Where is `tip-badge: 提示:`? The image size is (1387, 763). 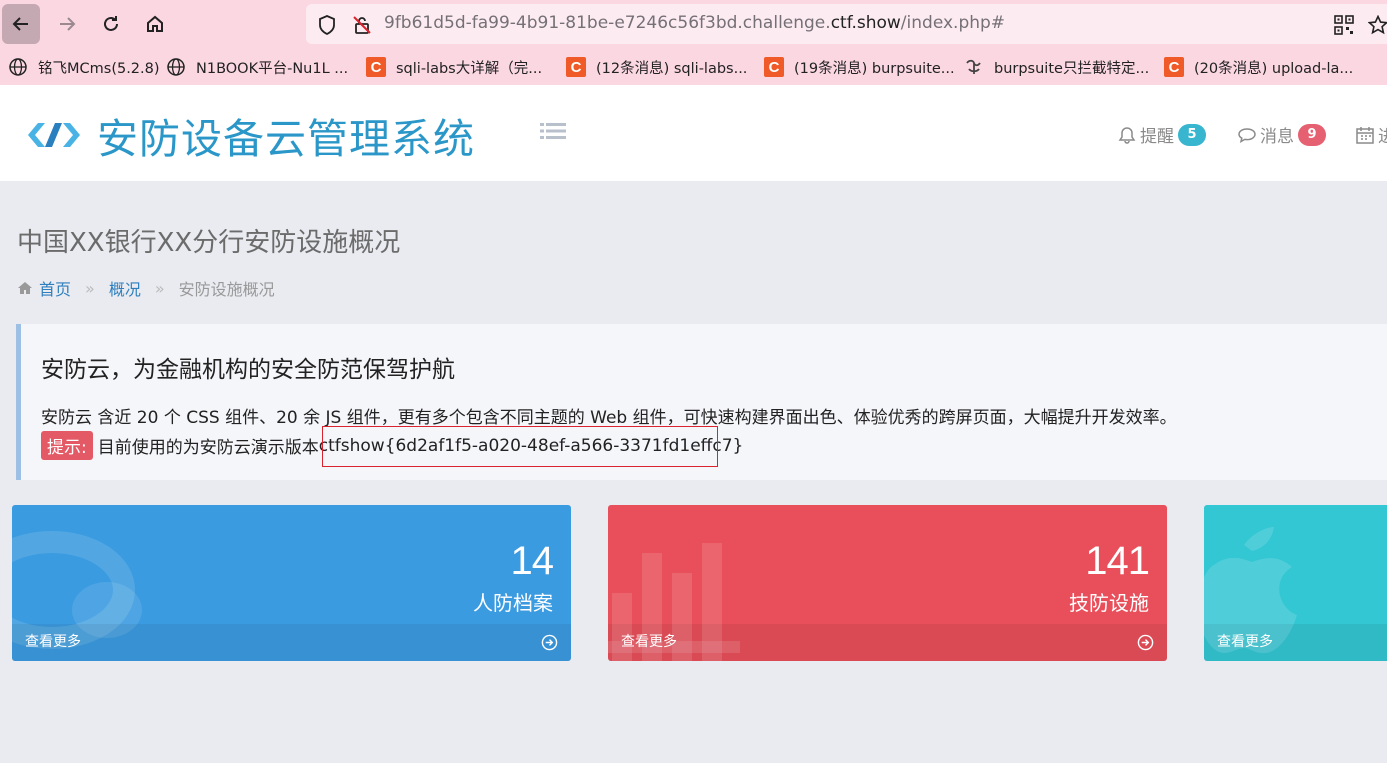
tip-badge: 提示: is located at coordinates (67, 445).